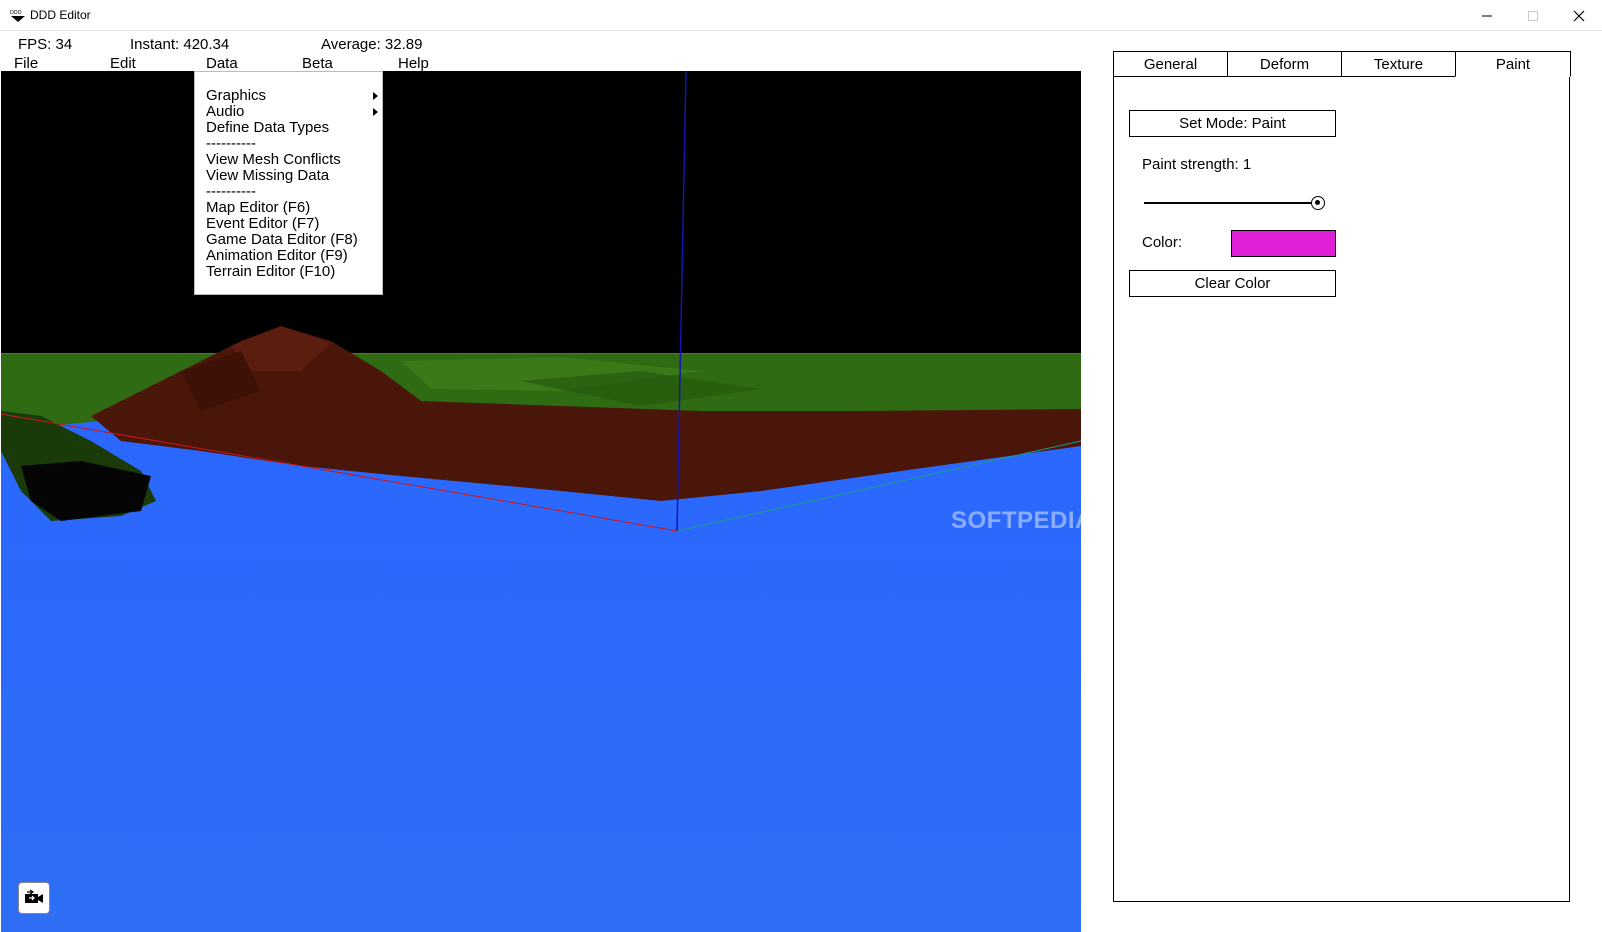  Describe the element at coordinates (1513, 64) in the screenshot. I see `tab-paint: Paint` at that location.